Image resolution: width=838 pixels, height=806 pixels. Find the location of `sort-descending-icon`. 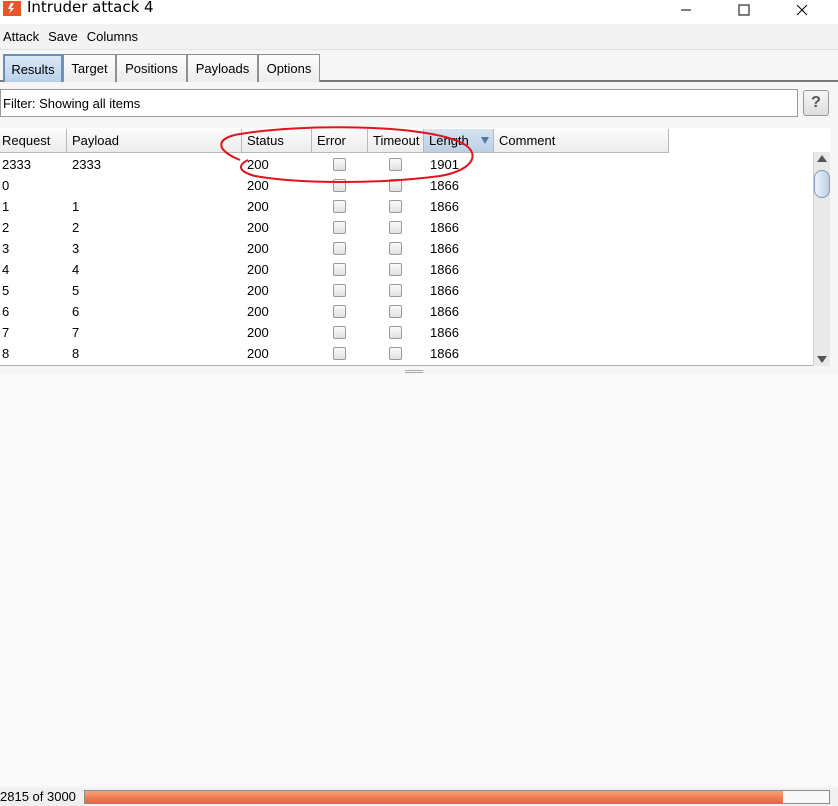

sort-descending-icon is located at coordinates (485, 140).